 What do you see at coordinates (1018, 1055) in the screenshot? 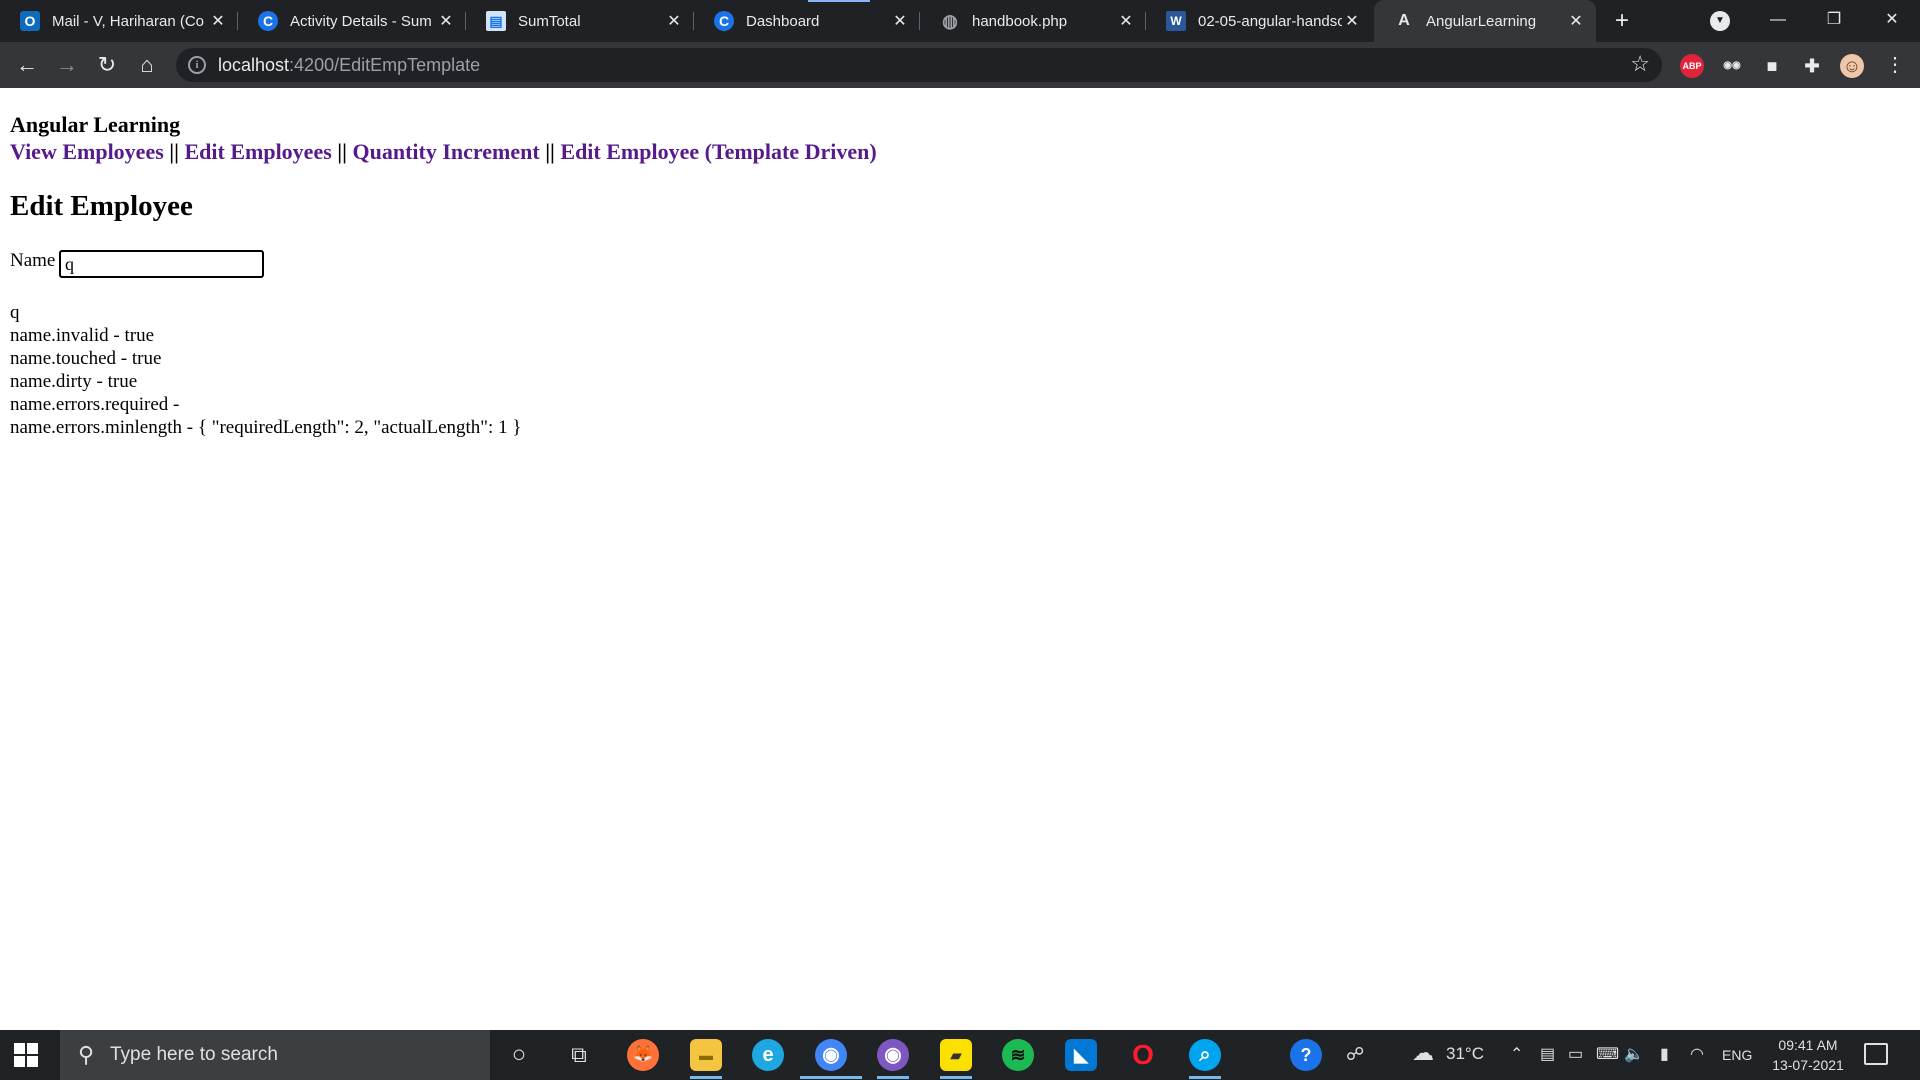
I see `spotify-icon: ≋` at bounding box center [1018, 1055].